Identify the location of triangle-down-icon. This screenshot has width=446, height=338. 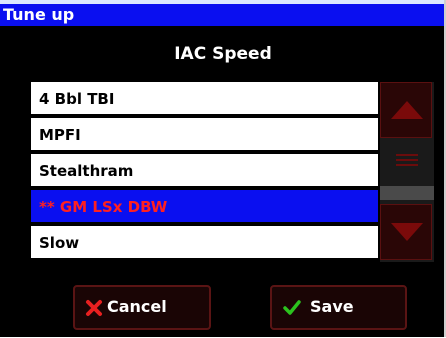
(407, 232).